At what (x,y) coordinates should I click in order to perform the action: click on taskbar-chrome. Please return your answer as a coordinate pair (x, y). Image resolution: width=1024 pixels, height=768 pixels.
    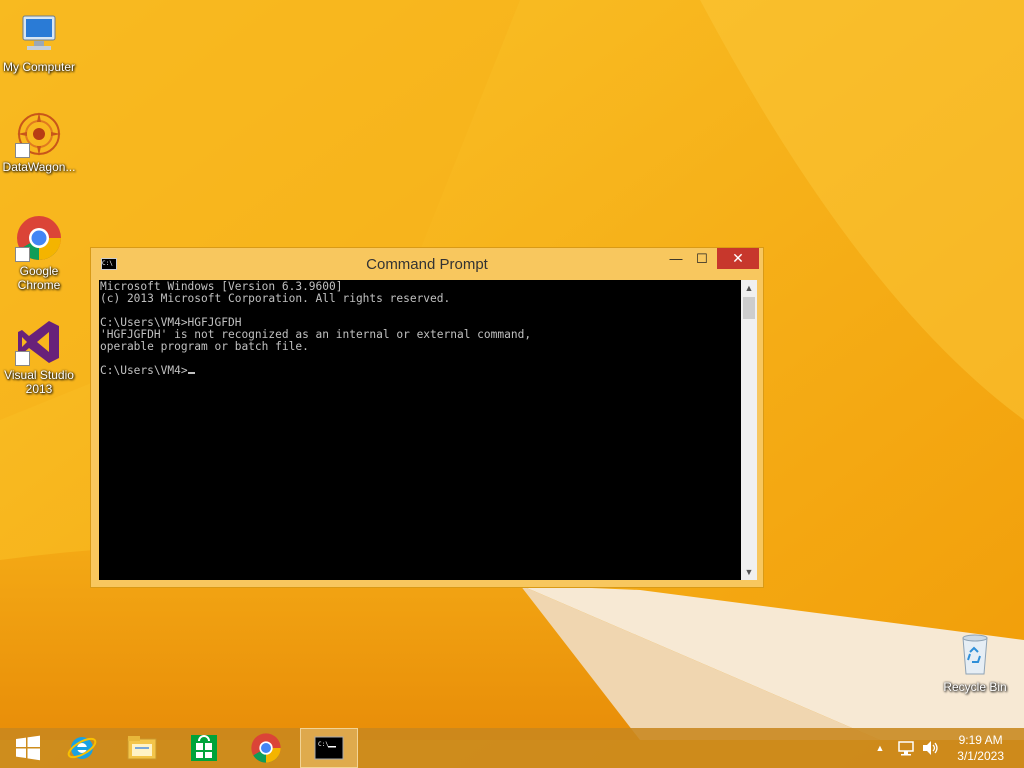
    Looking at the image, I should click on (266, 748).